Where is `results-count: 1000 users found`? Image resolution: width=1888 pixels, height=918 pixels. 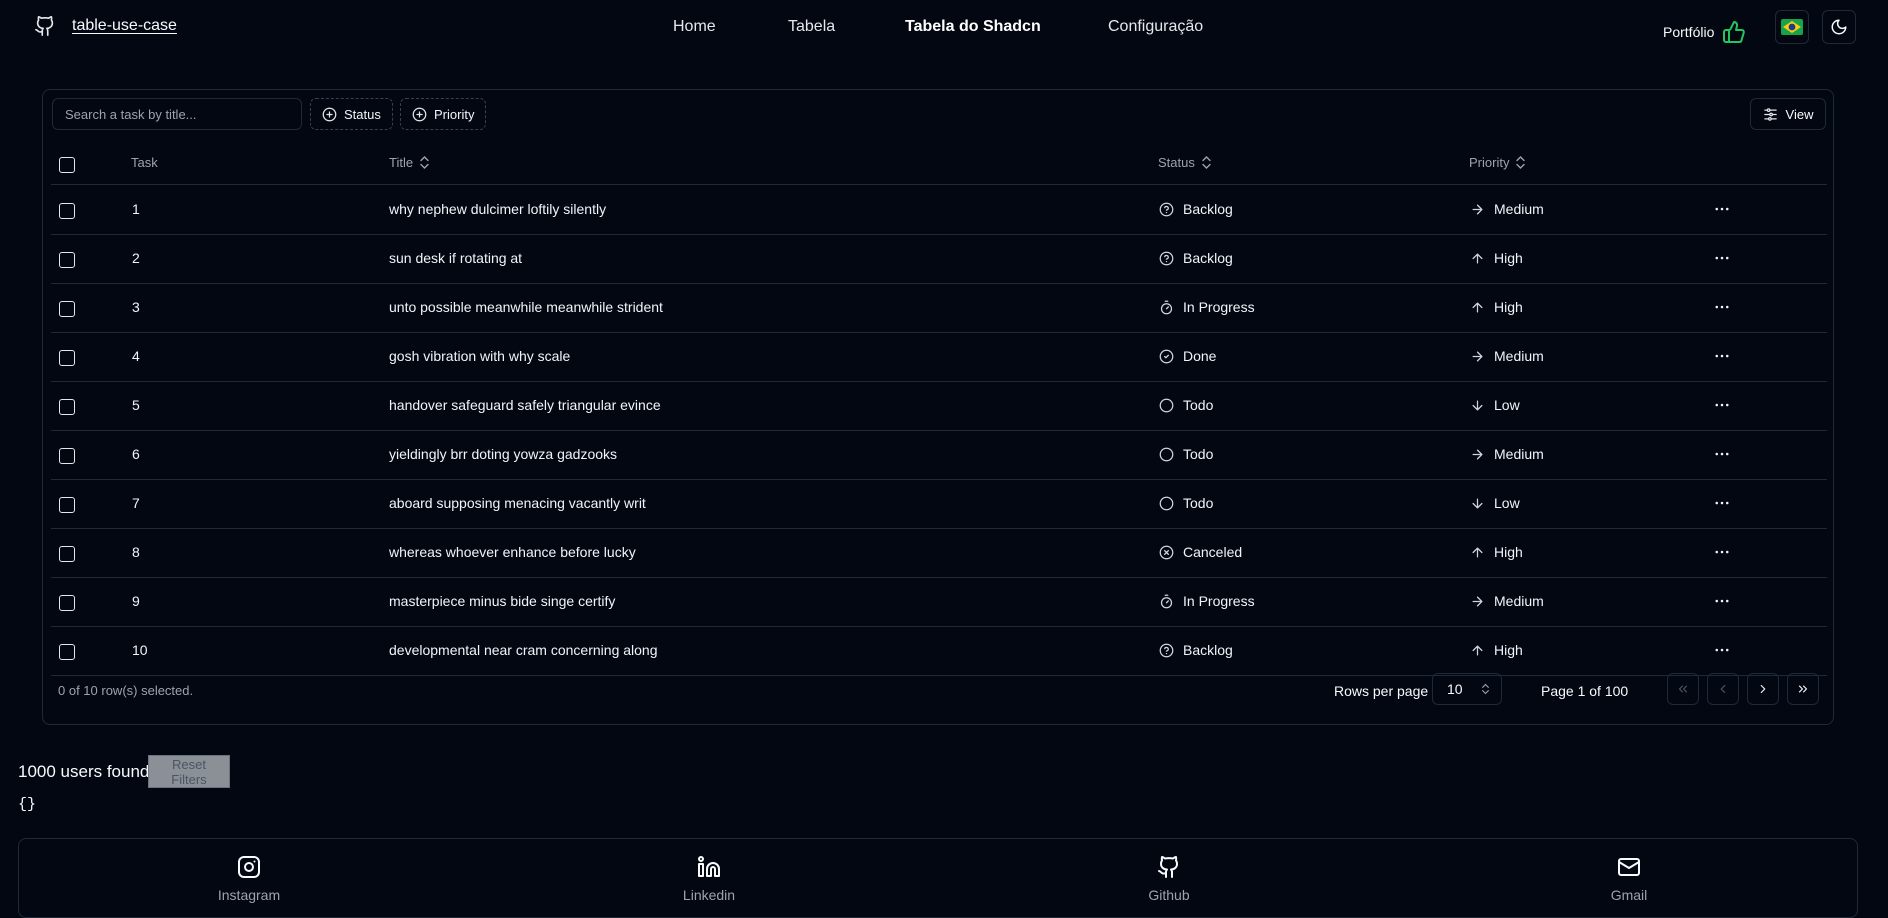
results-count: 1000 users found is located at coordinates (84, 771).